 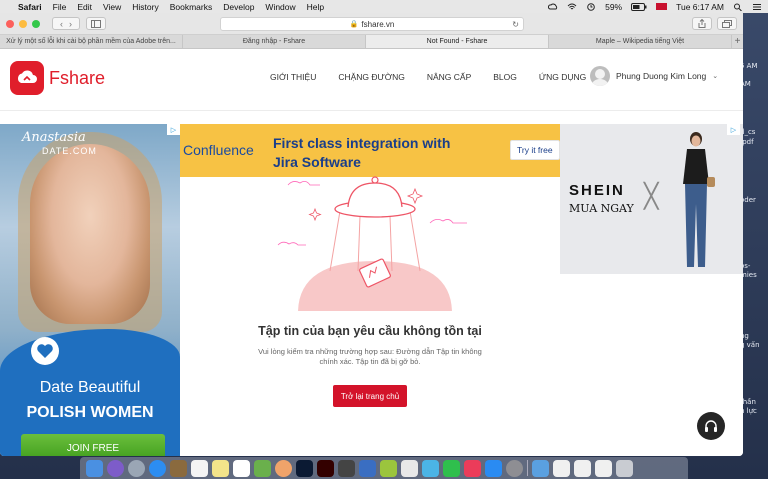 What do you see at coordinates (66, 23) in the screenshot?
I see `back-forward-buttons: ‹ ›` at bounding box center [66, 23].